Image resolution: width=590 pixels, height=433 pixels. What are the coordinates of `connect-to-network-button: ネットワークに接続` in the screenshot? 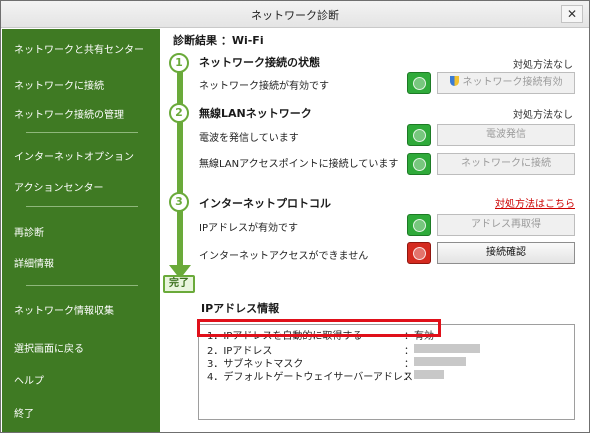 It's located at (506, 164).